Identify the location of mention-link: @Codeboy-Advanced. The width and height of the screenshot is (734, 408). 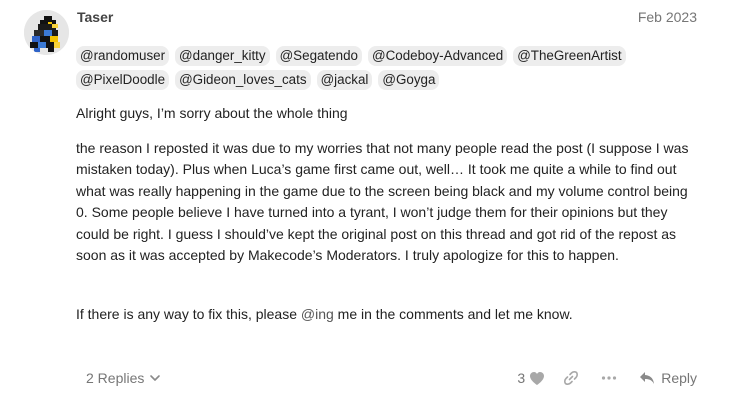
(437, 56).